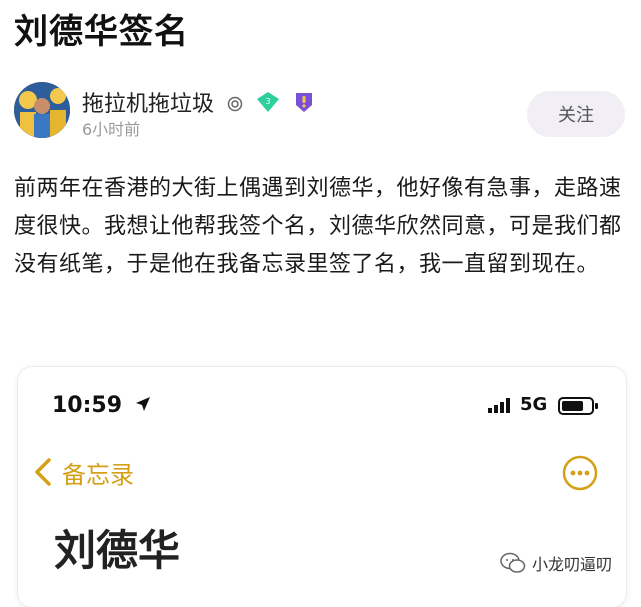  Describe the element at coordinates (143, 406) in the screenshot. I see `location-arrow-icon` at that location.